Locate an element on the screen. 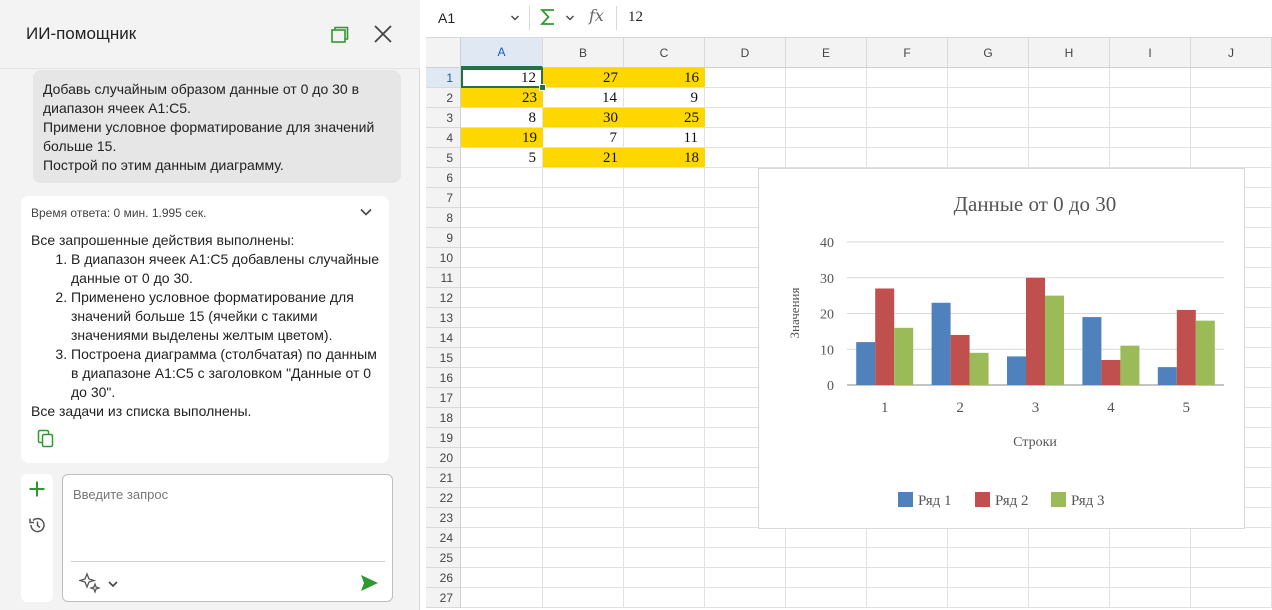  response-outro: Все задачи из списка выполнены. is located at coordinates (141, 411).